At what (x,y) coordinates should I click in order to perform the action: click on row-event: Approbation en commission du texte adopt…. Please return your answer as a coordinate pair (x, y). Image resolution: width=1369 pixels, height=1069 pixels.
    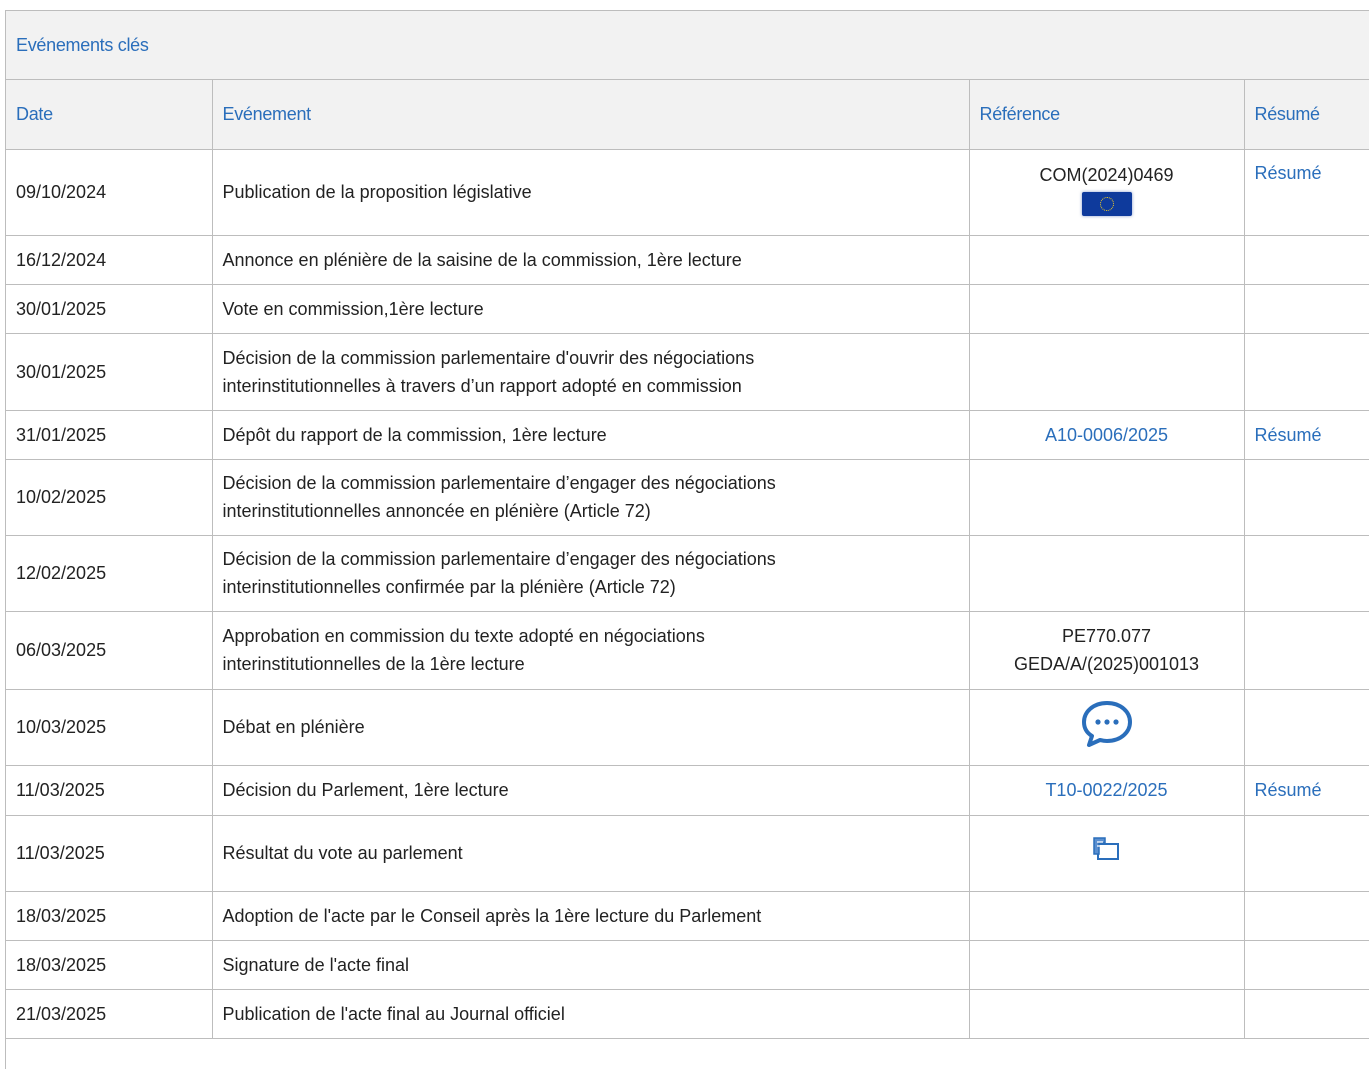
    Looking at the image, I should click on (591, 650).